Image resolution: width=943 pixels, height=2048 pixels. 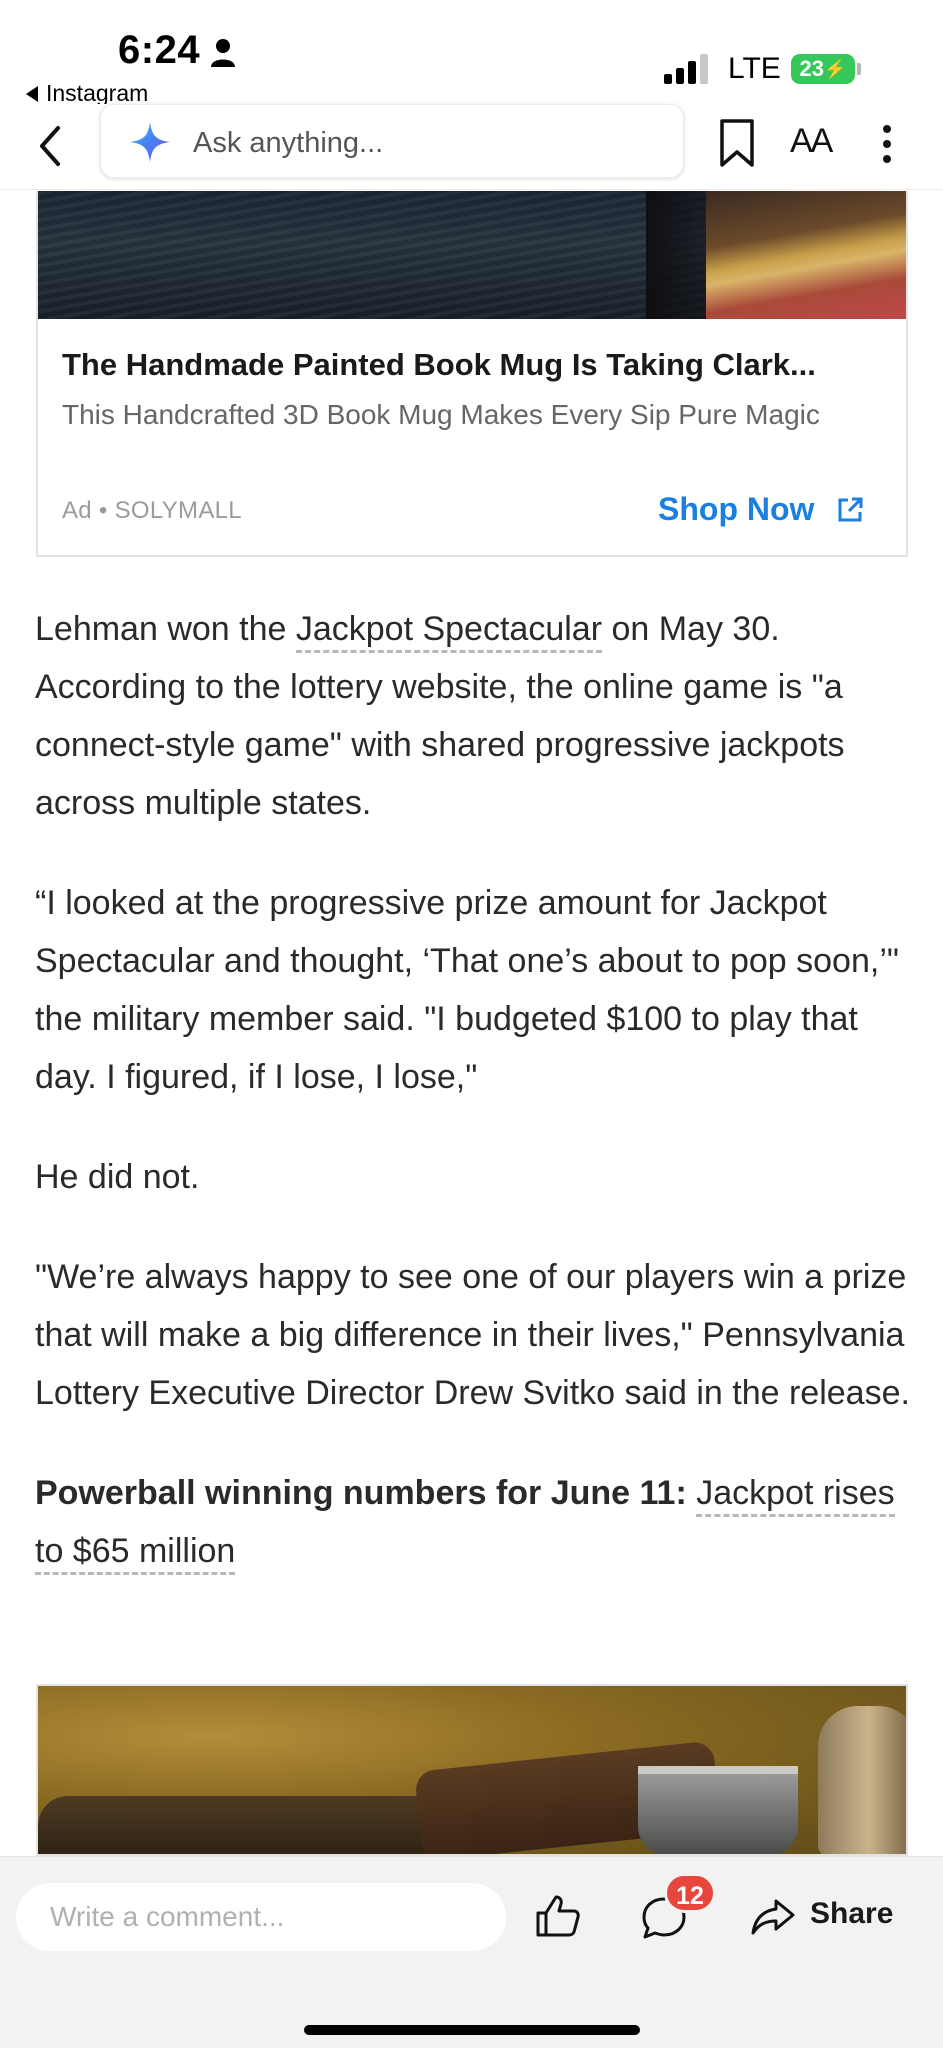 What do you see at coordinates (806, 255) in the screenshot?
I see `ad-image-book` at bounding box center [806, 255].